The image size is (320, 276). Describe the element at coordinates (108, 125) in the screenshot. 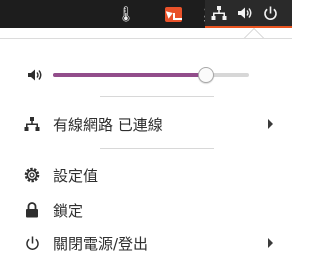

I see `menu-item-label: 有線網路 已連線` at that location.